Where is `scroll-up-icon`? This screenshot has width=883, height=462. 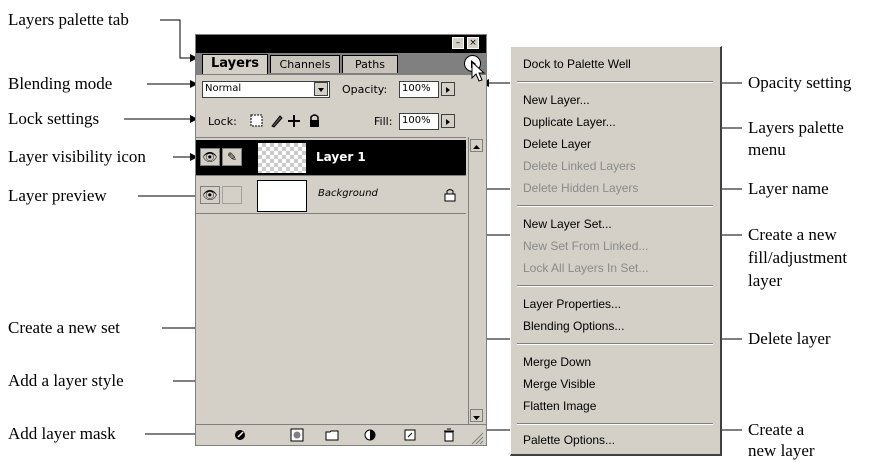
scroll-up-icon is located at coordinates (476, 145).